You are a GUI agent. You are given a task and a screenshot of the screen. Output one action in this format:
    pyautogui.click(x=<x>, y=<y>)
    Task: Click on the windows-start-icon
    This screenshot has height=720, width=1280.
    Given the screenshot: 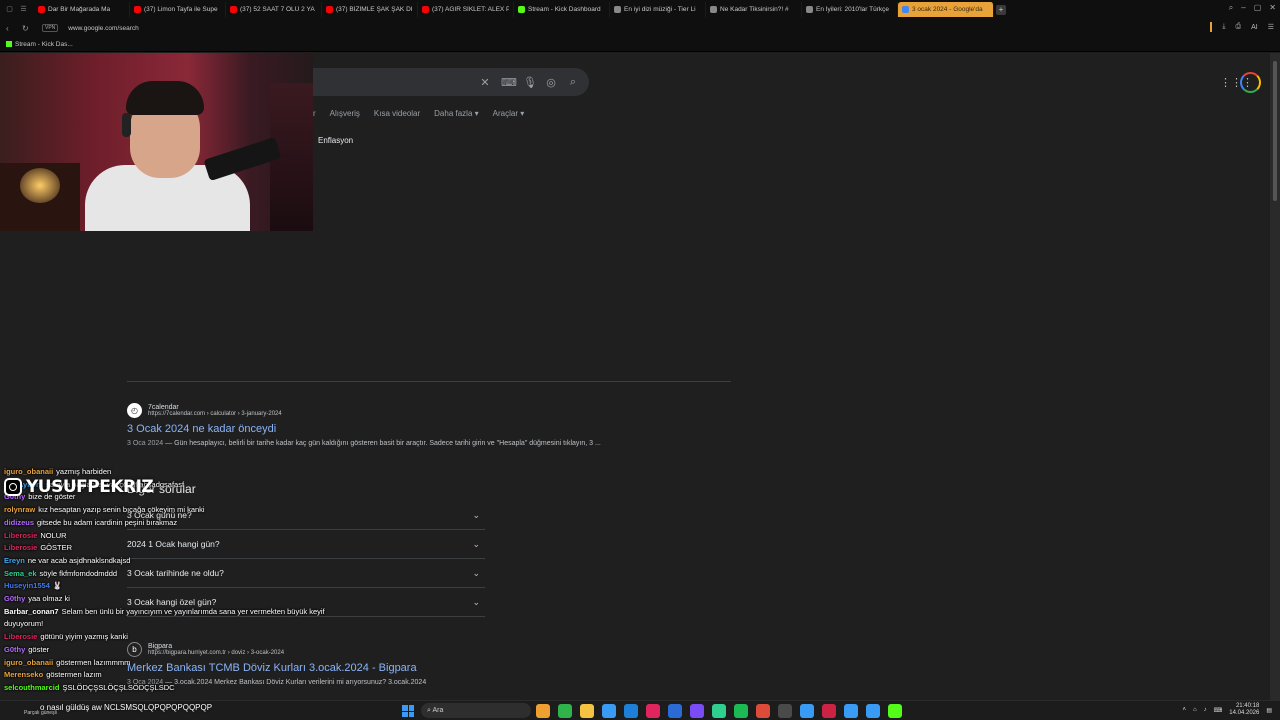 What is the action you would take?
    pyautogui.click(x=408, y=711)
    